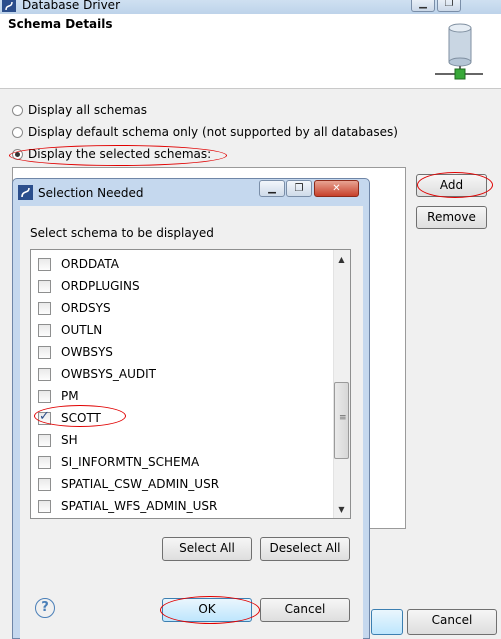 The image size is (501, 639). What do you see at coordinates (90, 264) in the screenshot?
I see `schema-name: ORDDATA` at bounding box center [90, 264].